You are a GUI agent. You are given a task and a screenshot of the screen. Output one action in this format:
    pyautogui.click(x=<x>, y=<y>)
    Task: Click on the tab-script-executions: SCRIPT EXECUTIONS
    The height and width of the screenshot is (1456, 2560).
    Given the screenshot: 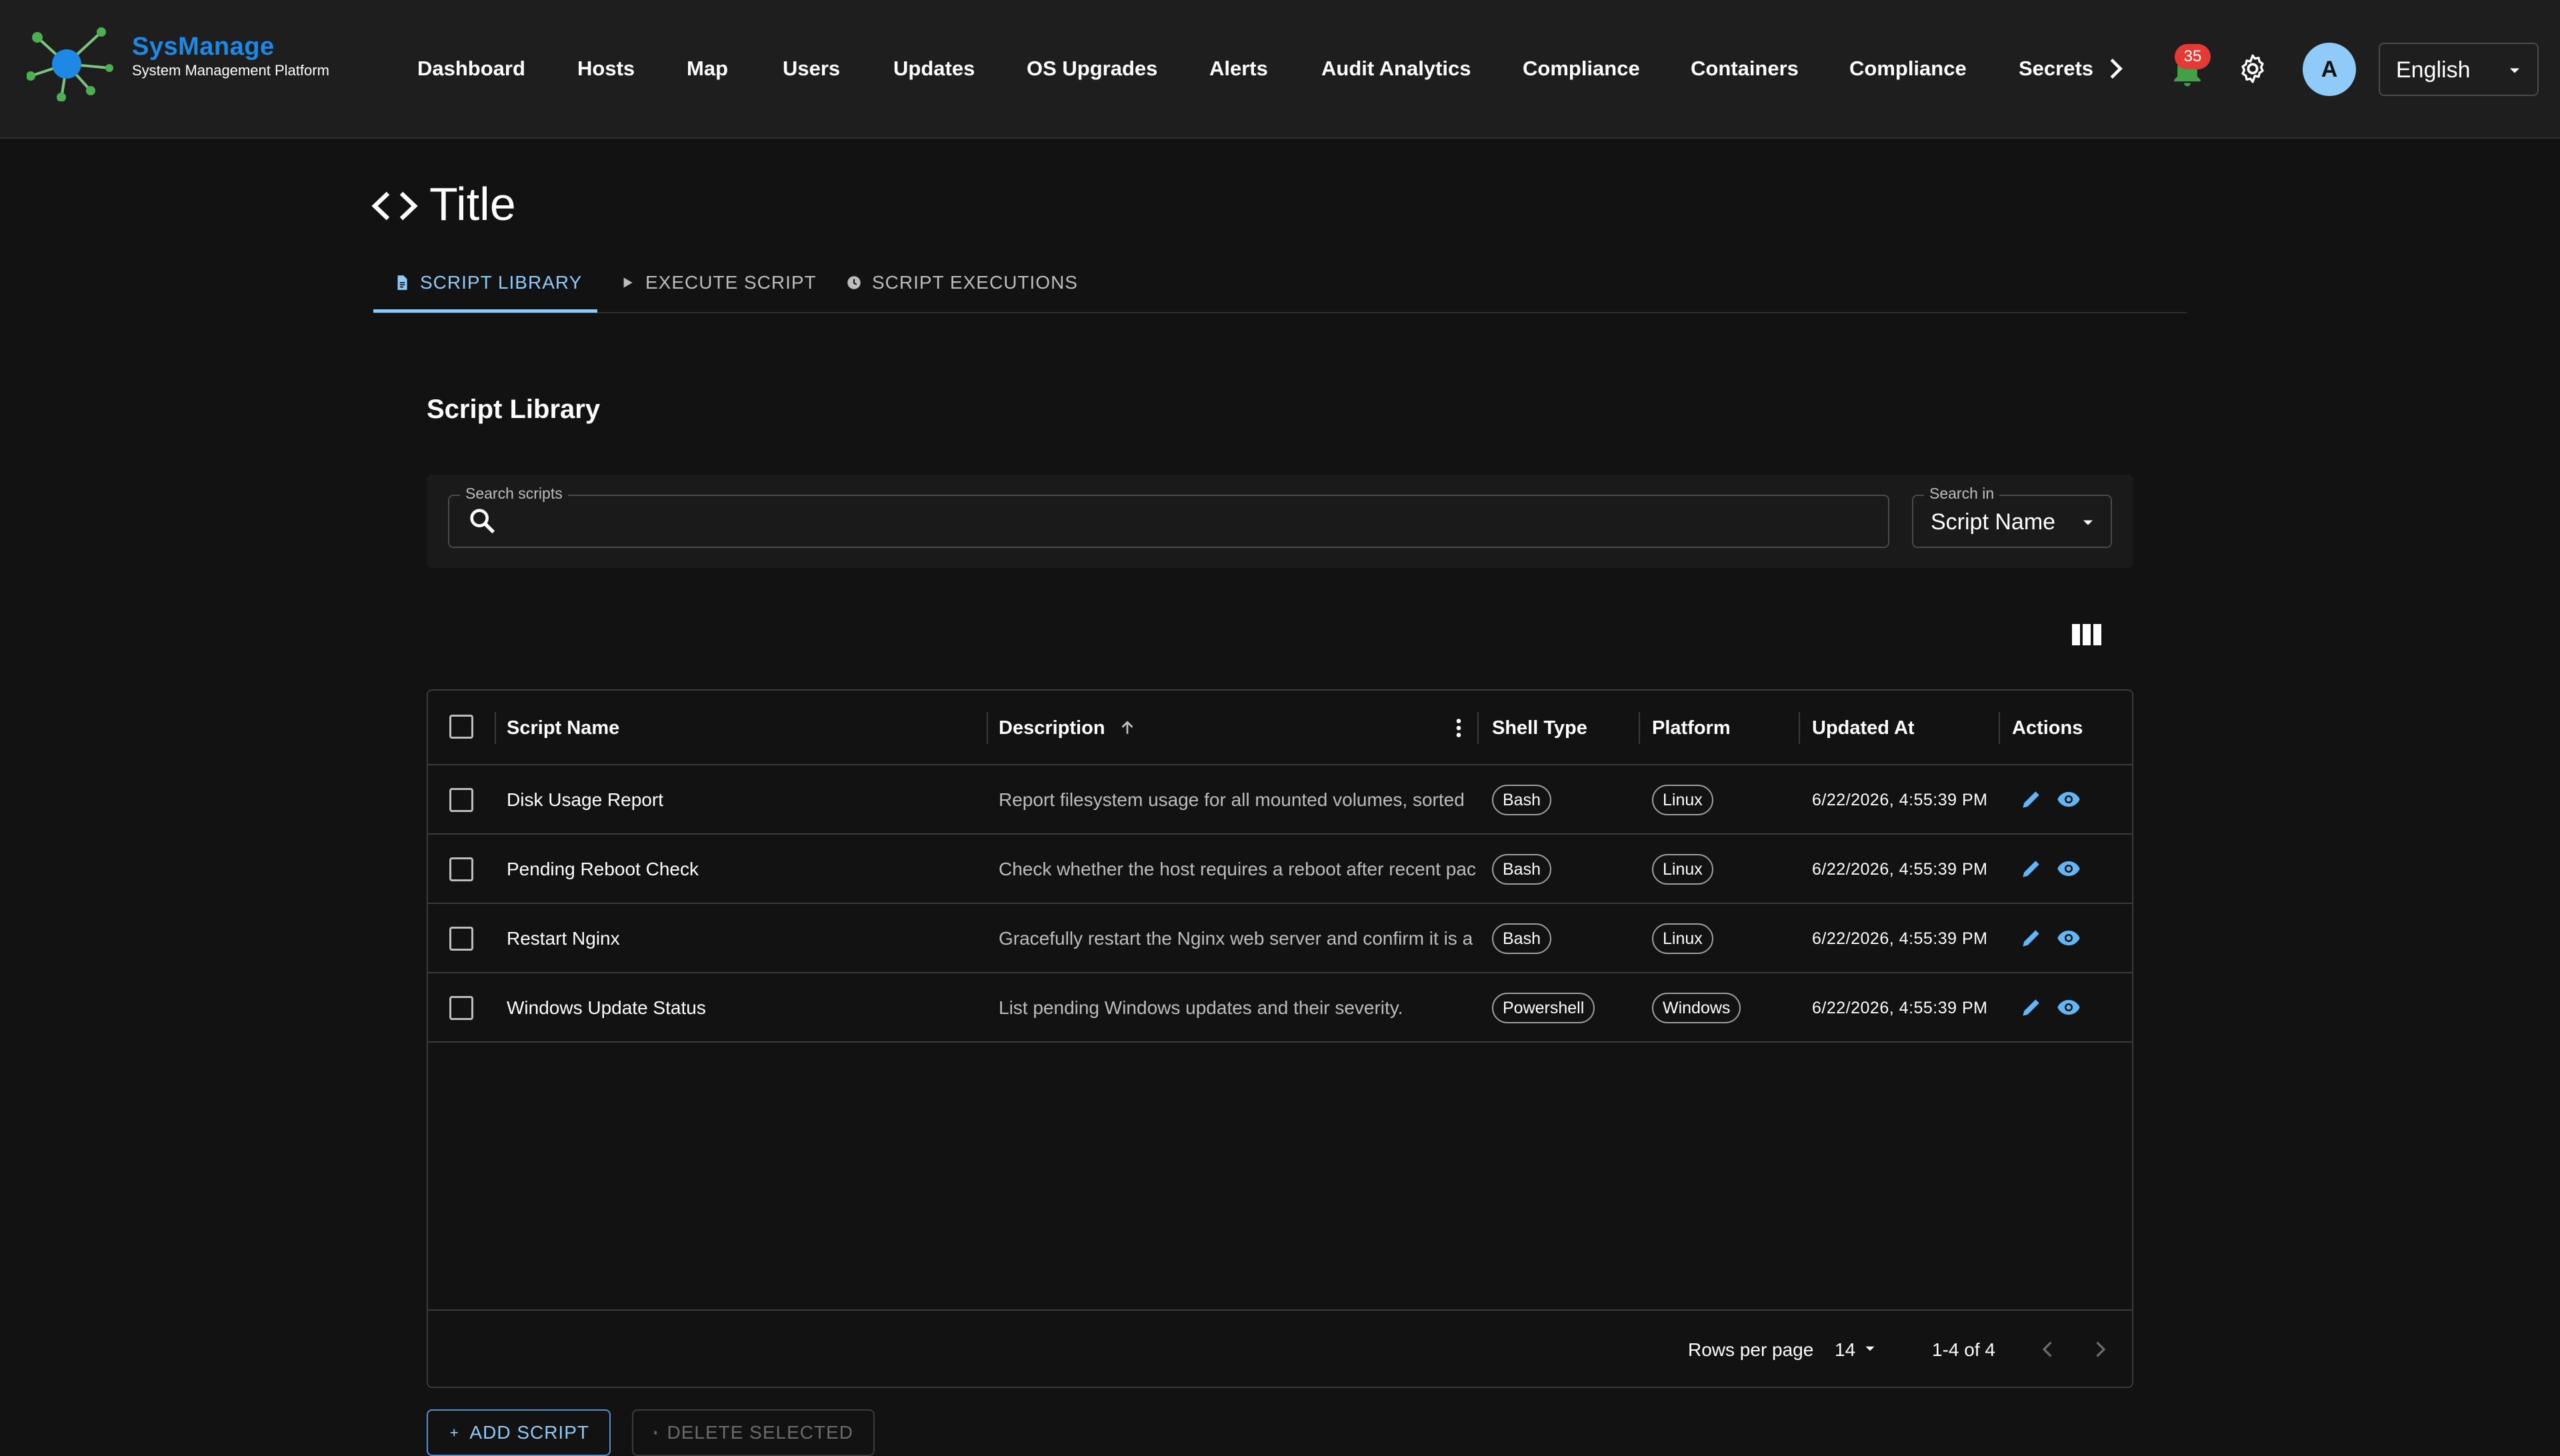 What is the action you would take?
    pyautogui.click(x=961, y=282)
    